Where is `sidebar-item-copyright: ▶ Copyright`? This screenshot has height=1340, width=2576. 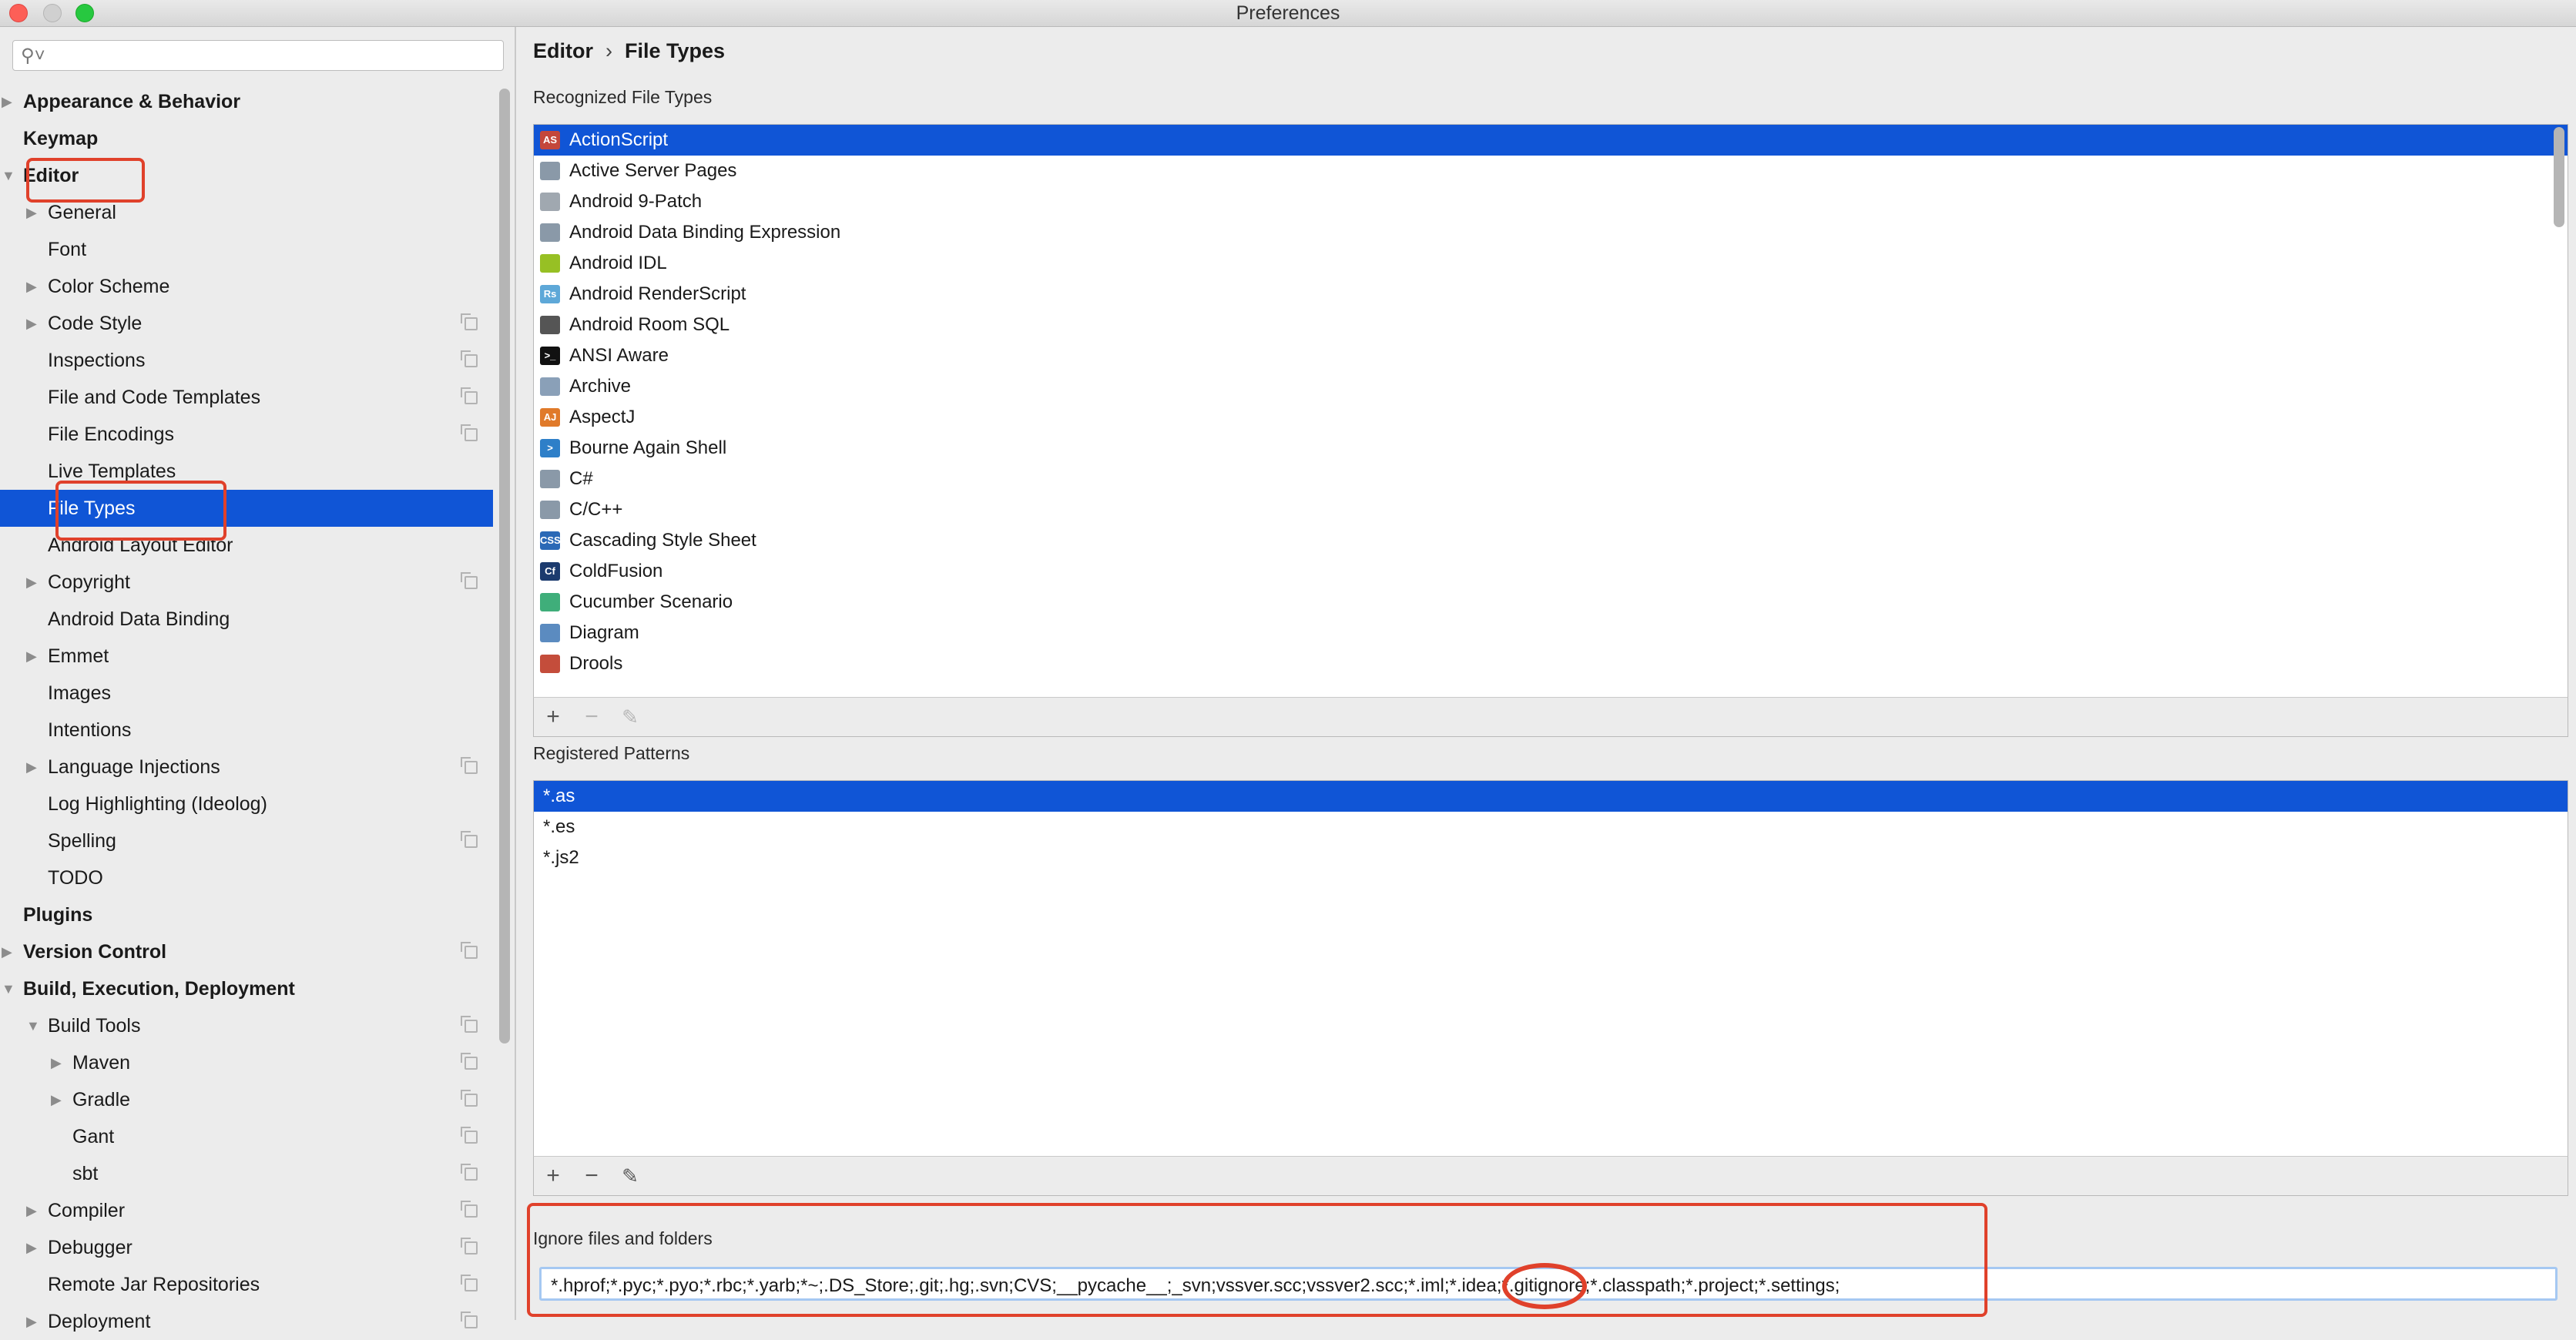 sidebar-item-copyright: ▶ Copyright is located at coordinates (246, 582).